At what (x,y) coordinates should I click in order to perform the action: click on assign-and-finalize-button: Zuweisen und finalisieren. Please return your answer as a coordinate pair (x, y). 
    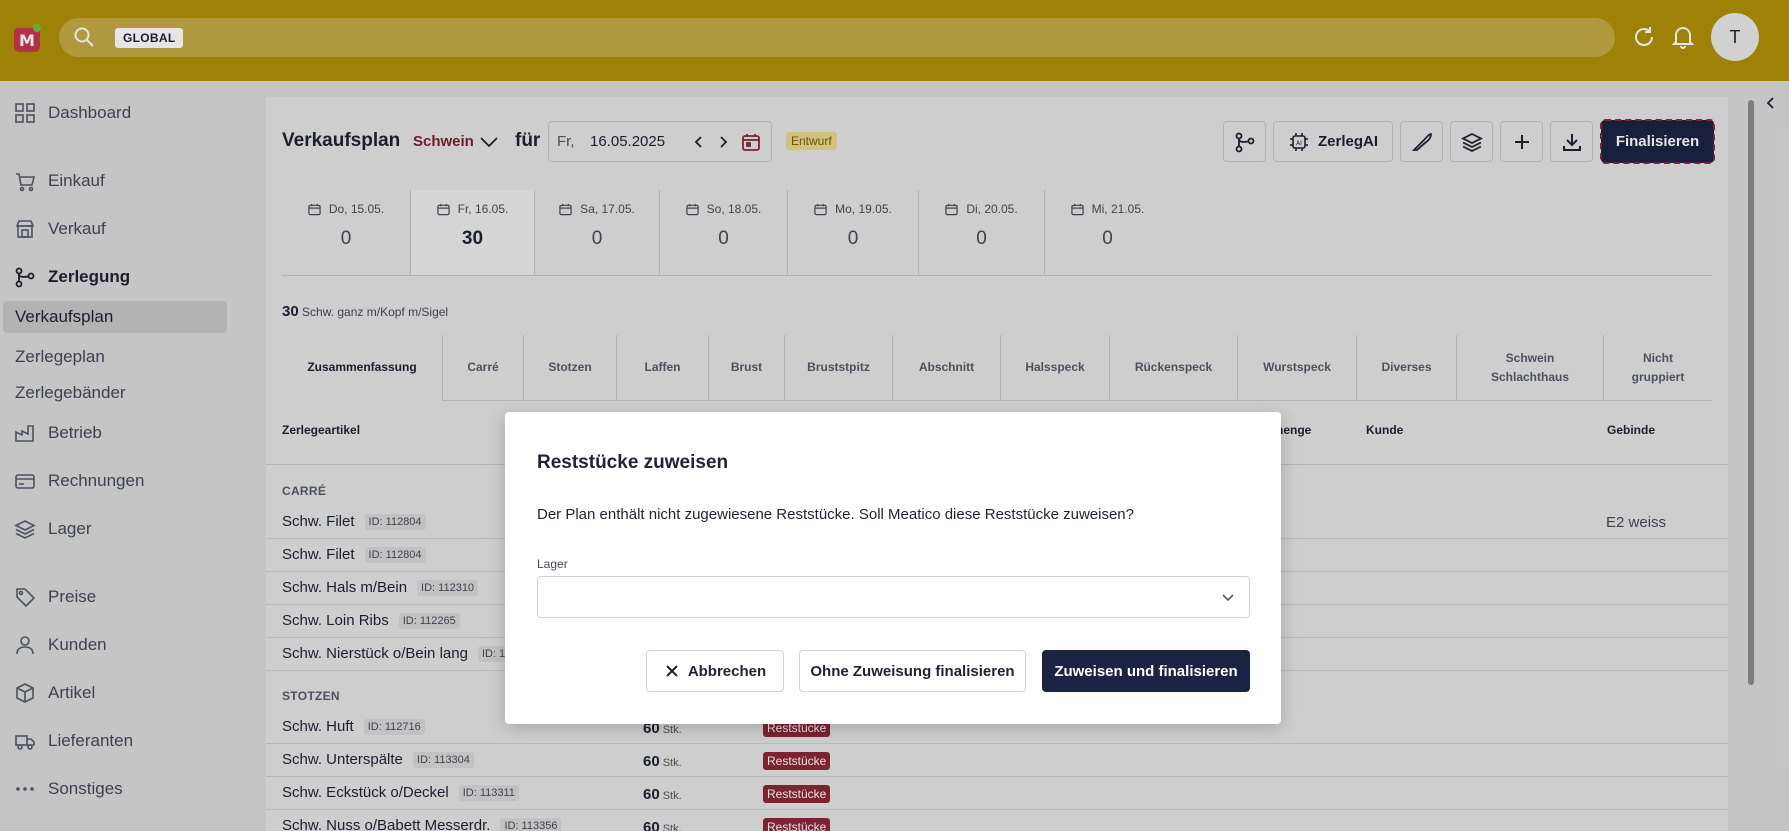
    Looking at the image, I should click on (1146, 671).